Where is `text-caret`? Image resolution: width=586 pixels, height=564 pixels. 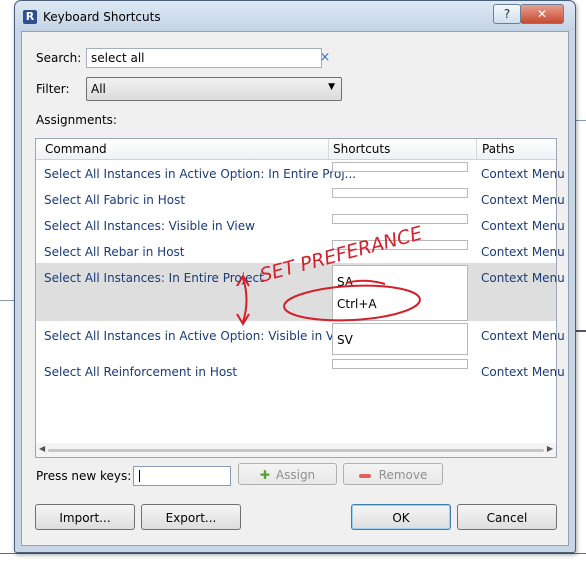 text-caret is located at coordinates (139, 476).